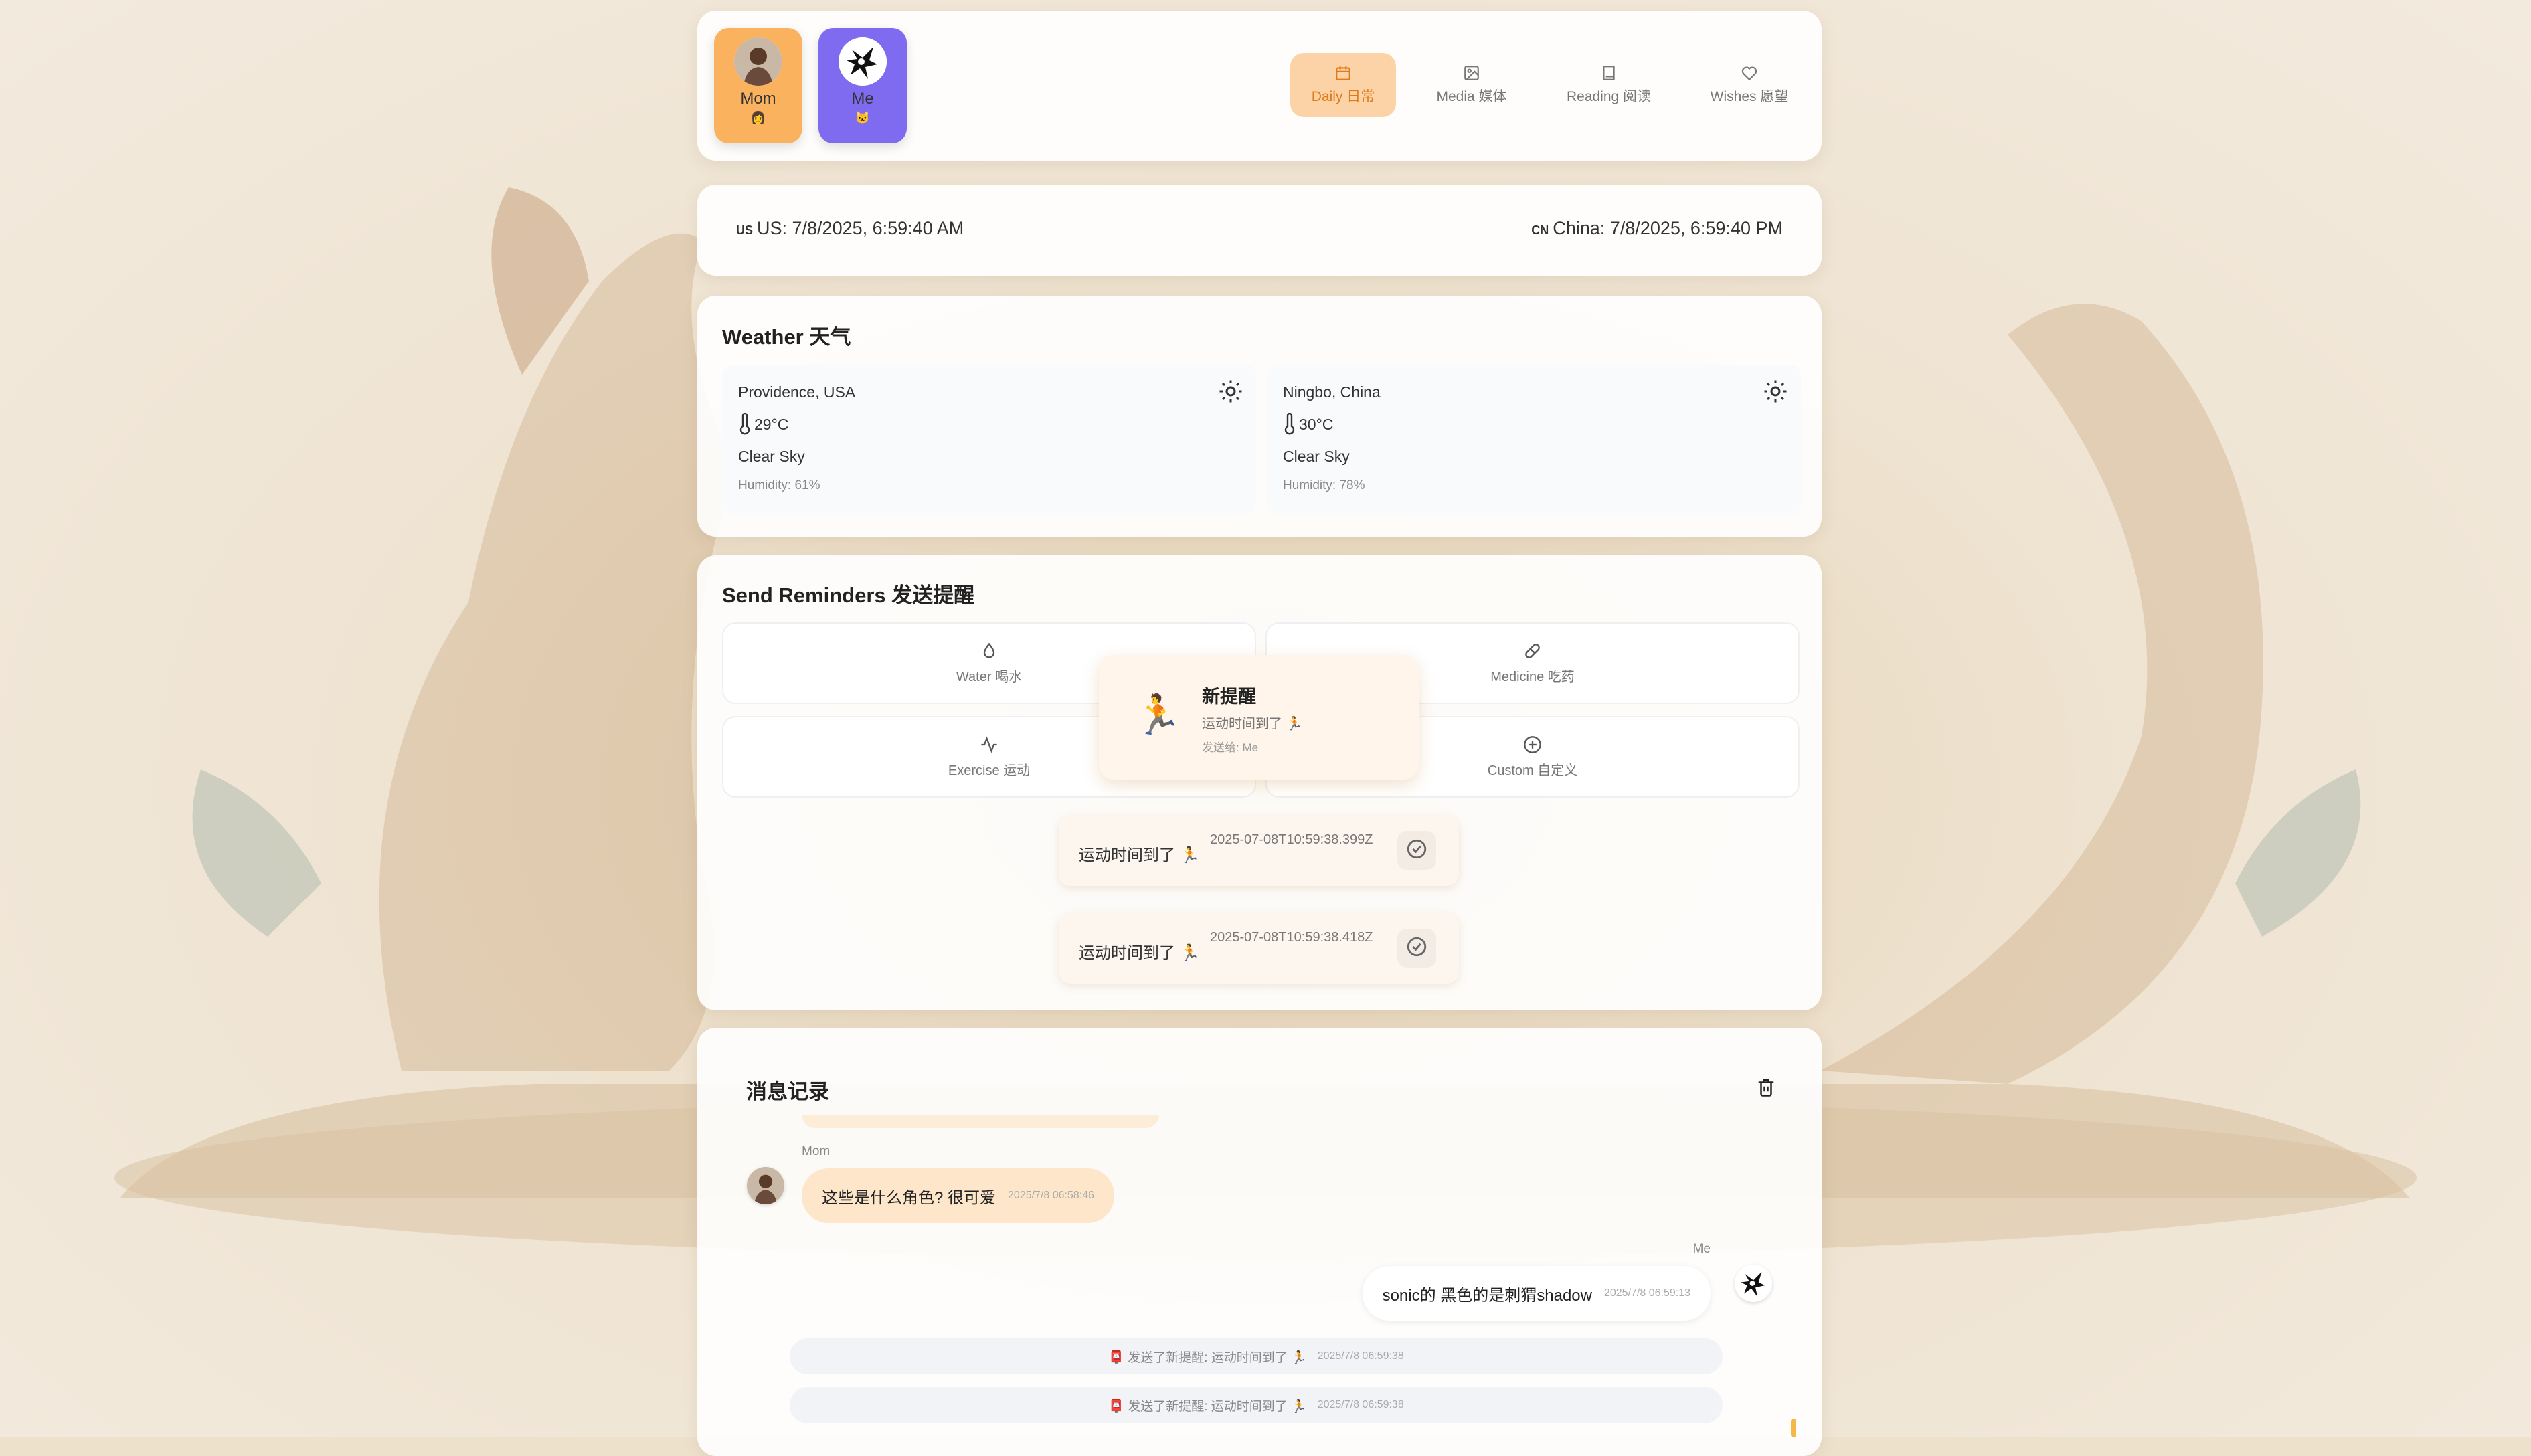 The image size is (2531, 1456). What do you see at coordinates (817, 1151) in the screenshot?
I see `sender-name: Mom` at bounding box center [817, 1151].